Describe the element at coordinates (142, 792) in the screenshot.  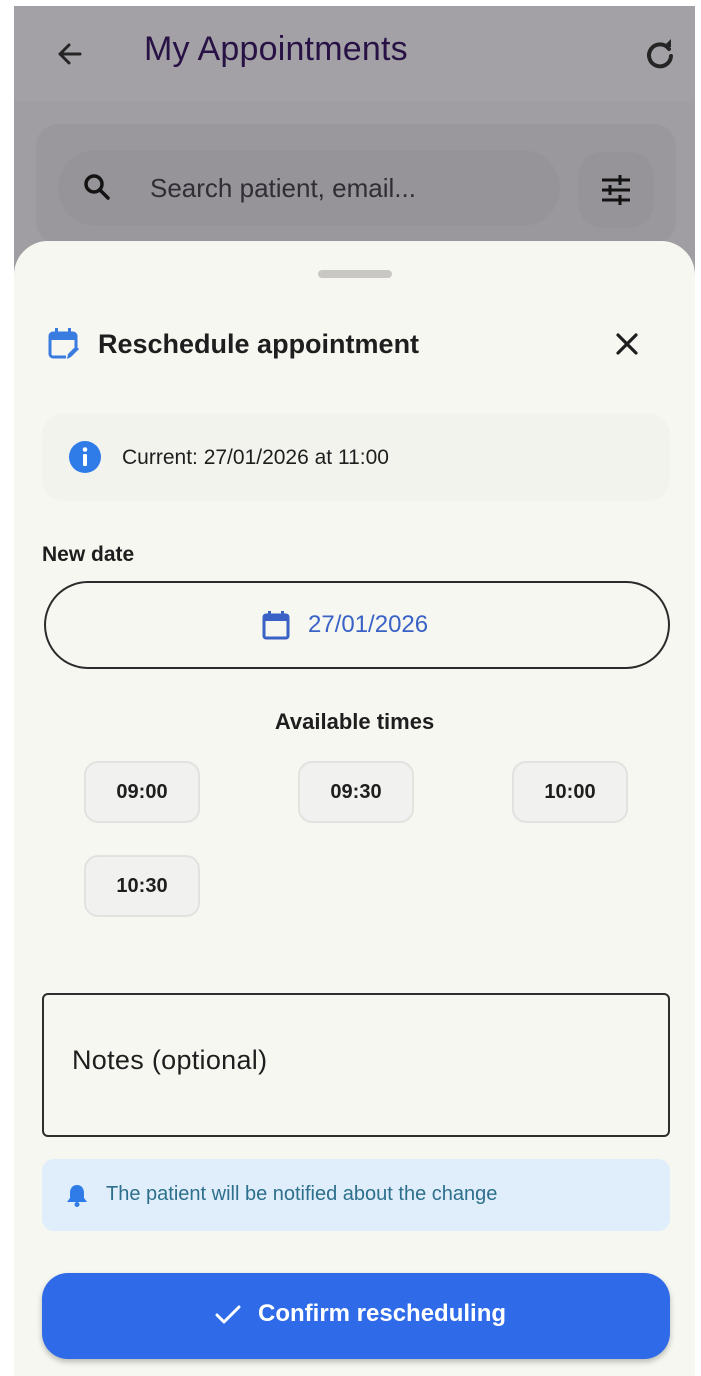
I see `time-slot: 09:00` at that location.